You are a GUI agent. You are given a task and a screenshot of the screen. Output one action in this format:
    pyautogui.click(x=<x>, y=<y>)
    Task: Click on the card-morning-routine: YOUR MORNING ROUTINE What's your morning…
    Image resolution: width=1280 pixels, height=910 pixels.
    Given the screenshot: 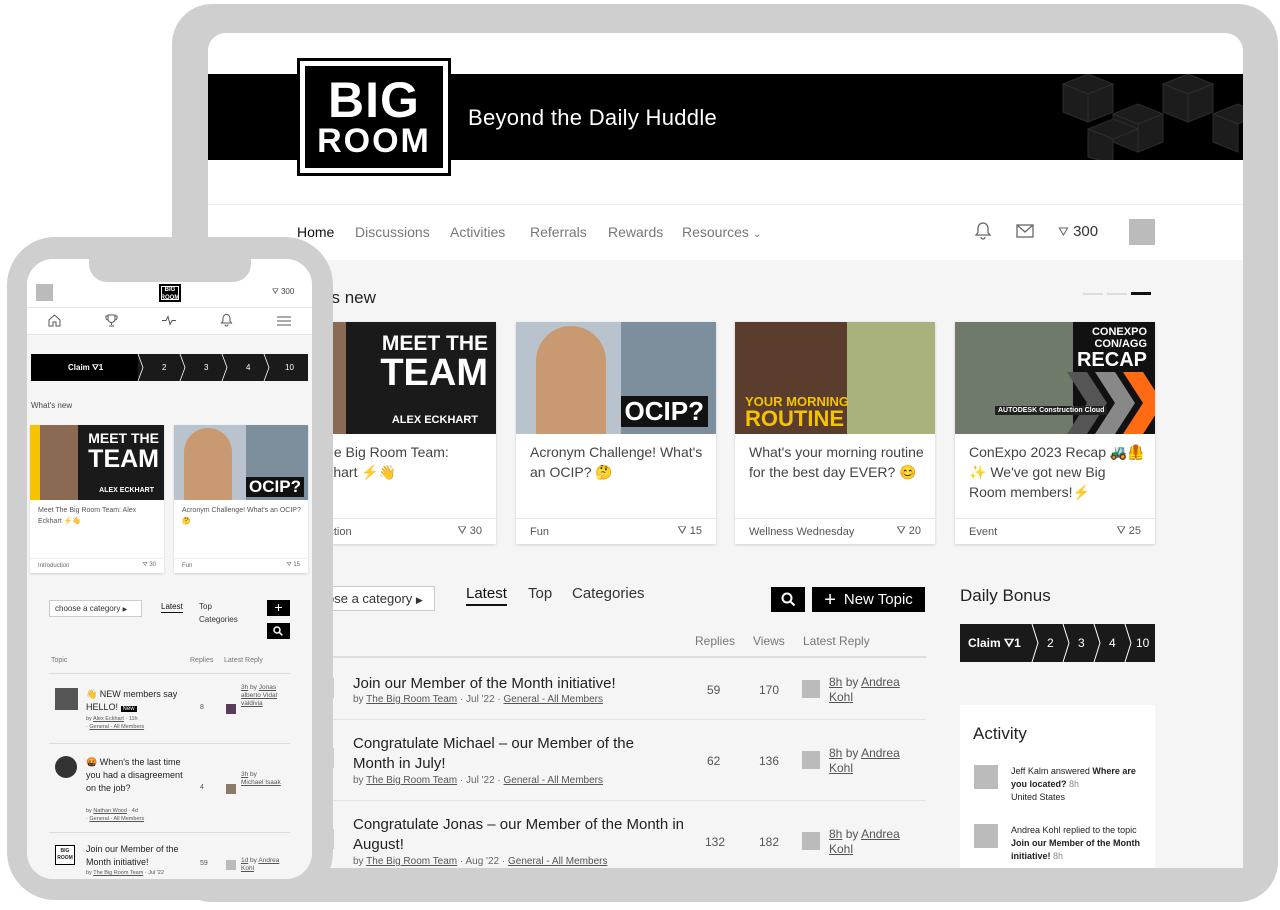 What is the action you would take?
    pyautogui.click(x=835, y=433)
    